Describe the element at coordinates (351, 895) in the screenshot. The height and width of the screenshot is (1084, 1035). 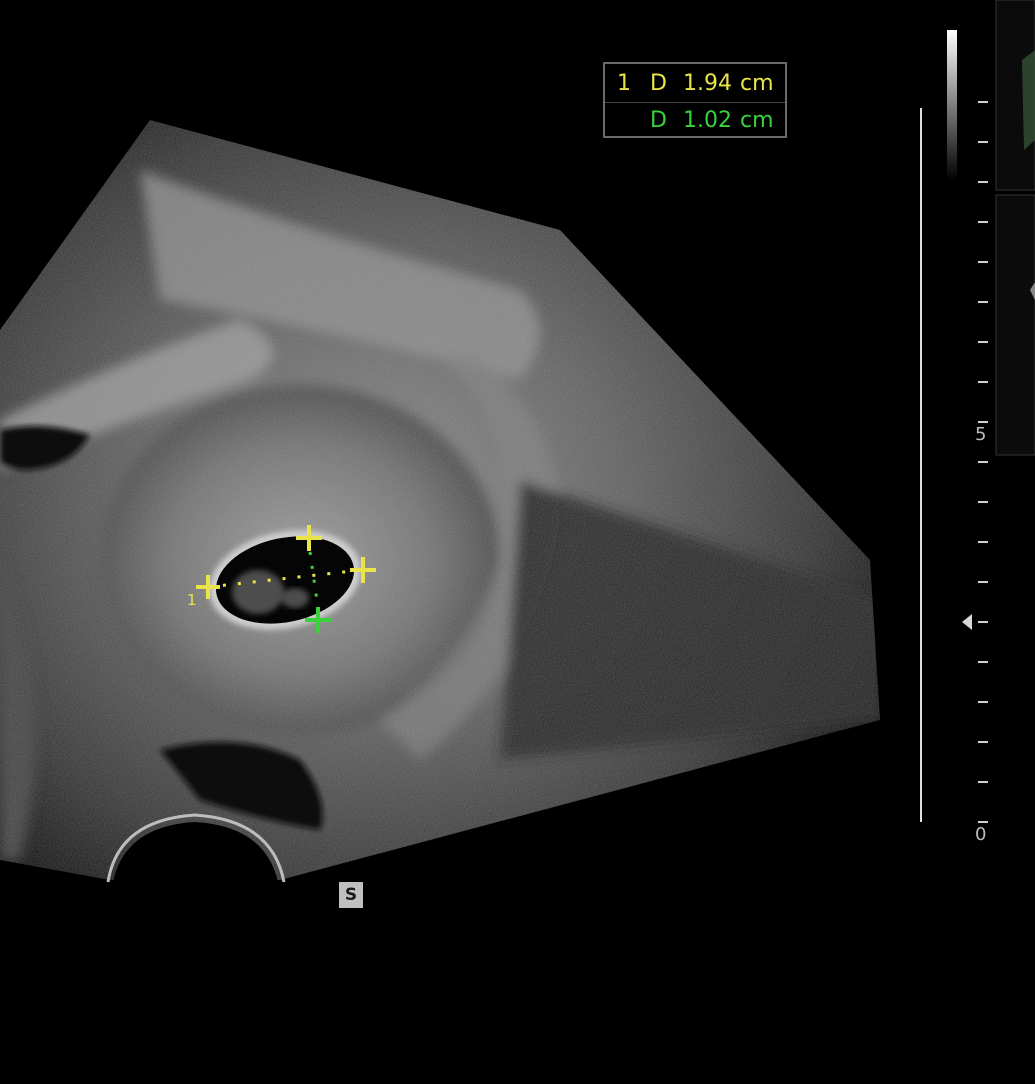
I see `orientation-marker: S` at that location.